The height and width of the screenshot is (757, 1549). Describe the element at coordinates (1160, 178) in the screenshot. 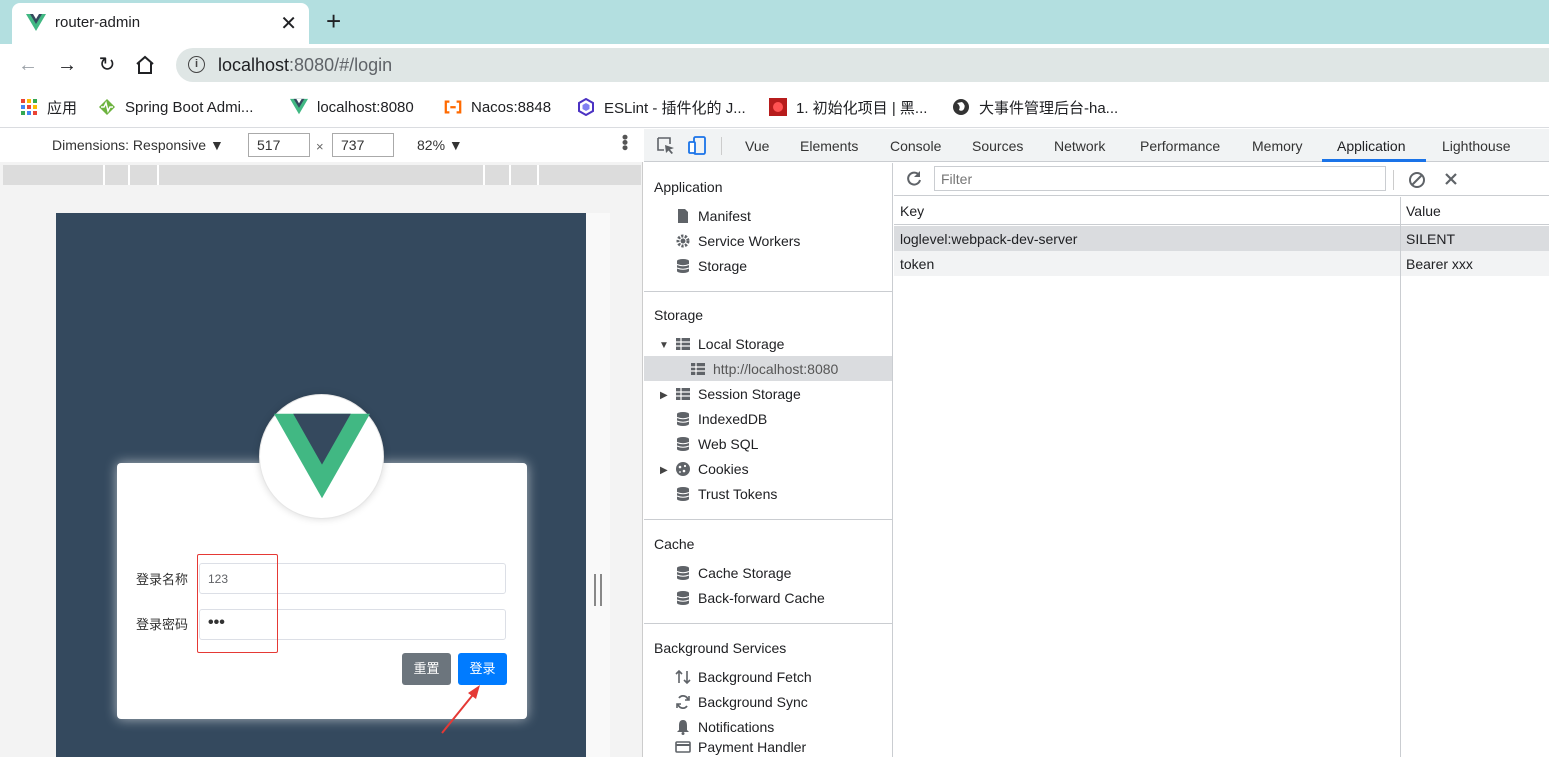

I see `filter-input` at that location.